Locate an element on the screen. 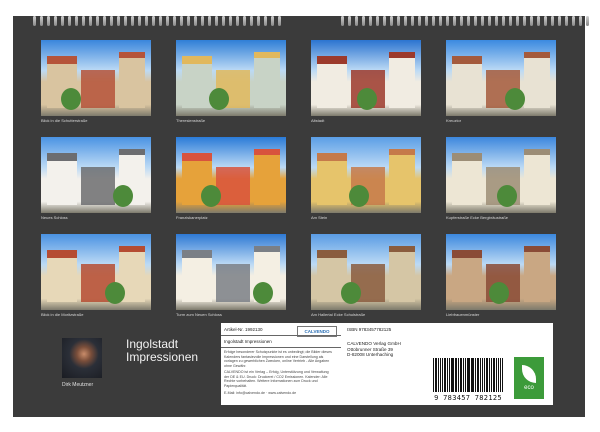  photo-tile: Blick in die Moritzstraße is located at coordinates (96, 276).